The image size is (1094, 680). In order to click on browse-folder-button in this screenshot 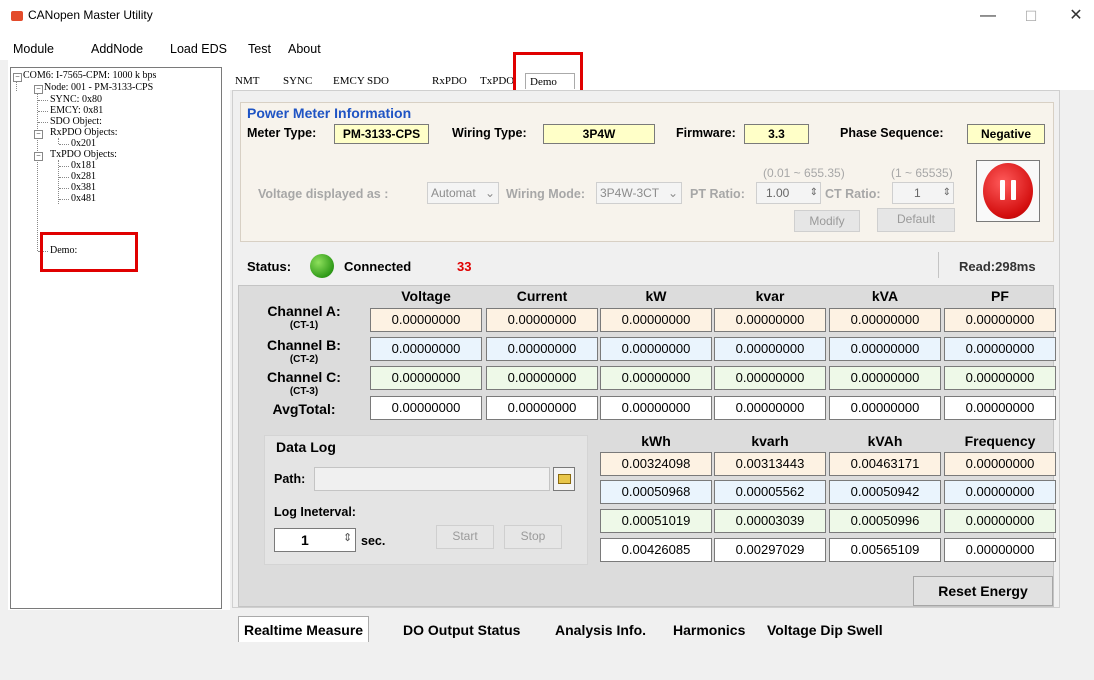, I will do `click(564, 479)`.